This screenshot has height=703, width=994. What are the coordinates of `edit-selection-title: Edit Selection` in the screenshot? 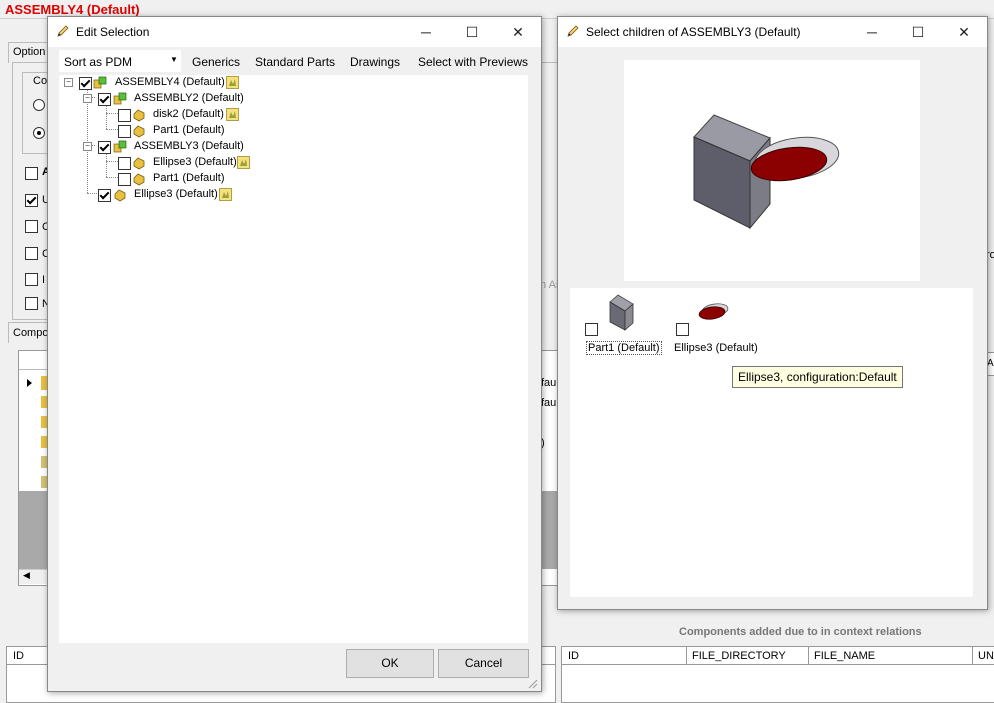 It's located at (113, 32).